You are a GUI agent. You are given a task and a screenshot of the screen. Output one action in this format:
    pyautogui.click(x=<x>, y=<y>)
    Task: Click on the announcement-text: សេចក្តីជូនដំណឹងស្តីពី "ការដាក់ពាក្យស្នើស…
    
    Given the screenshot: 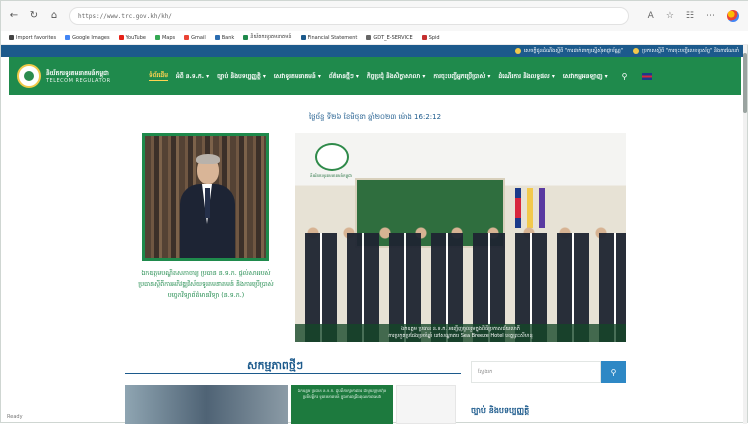 What is the action you would take?
    pyautogui.click(x=573, y=50)
    